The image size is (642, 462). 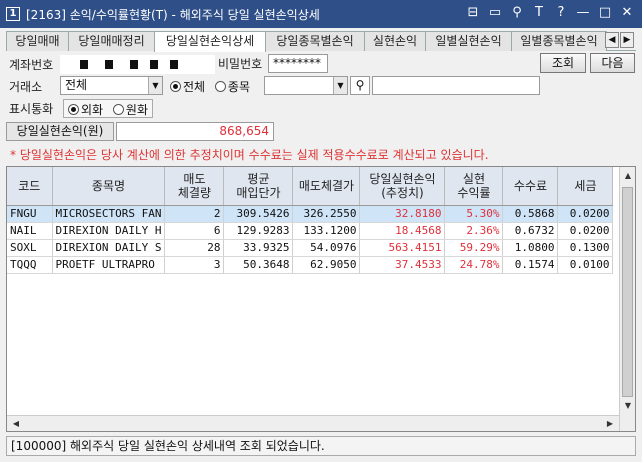 I want to click on cell-name: DIREXION DAILY H, so click(x=109, y=231).